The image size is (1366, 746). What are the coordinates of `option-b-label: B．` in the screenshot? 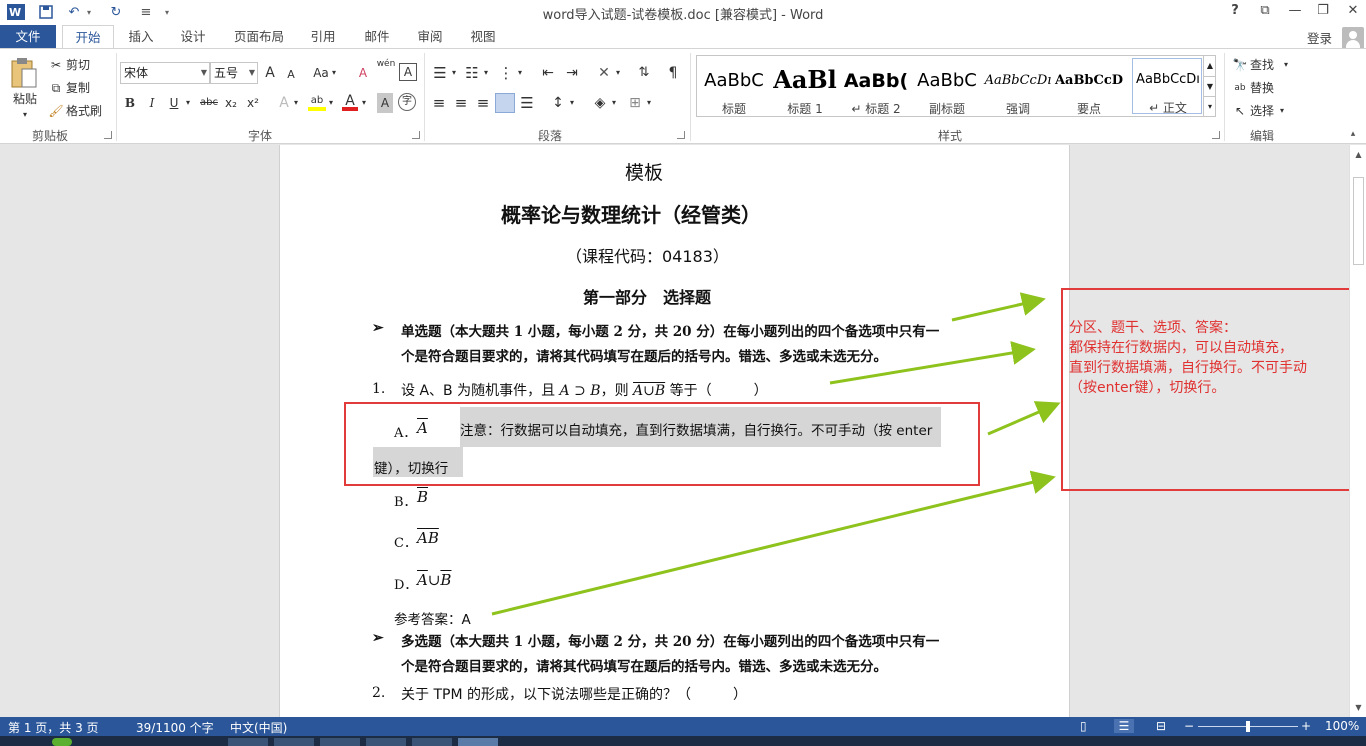 It's located at (405, 500).